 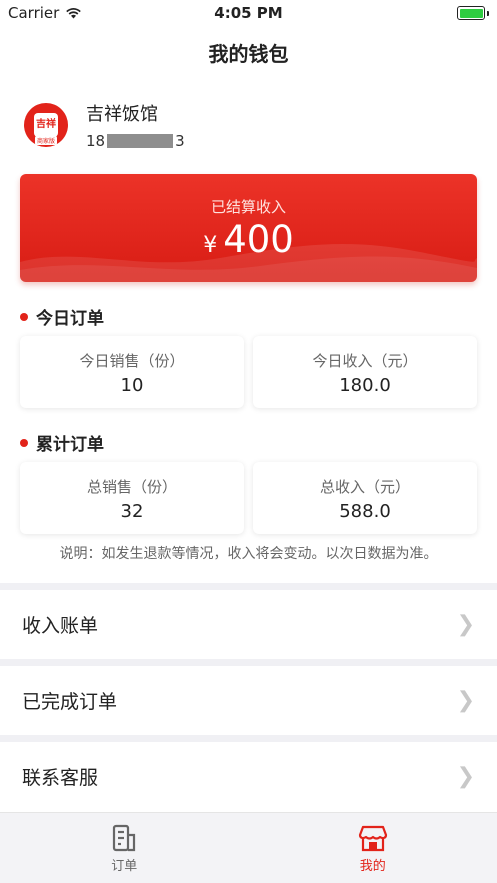 What do you see at coordinates (132, 372) in the screenshot?
I see `today-sales-card: 今日销售（份） 10` at bounding box center [132, 372].